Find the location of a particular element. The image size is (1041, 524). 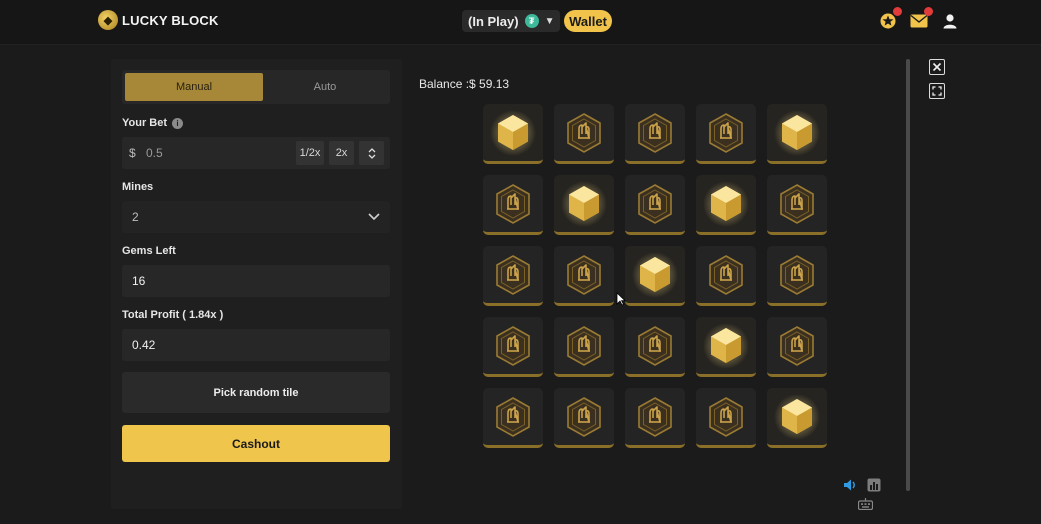

wallet-button: Wallet is located at coordinates (588, 21).